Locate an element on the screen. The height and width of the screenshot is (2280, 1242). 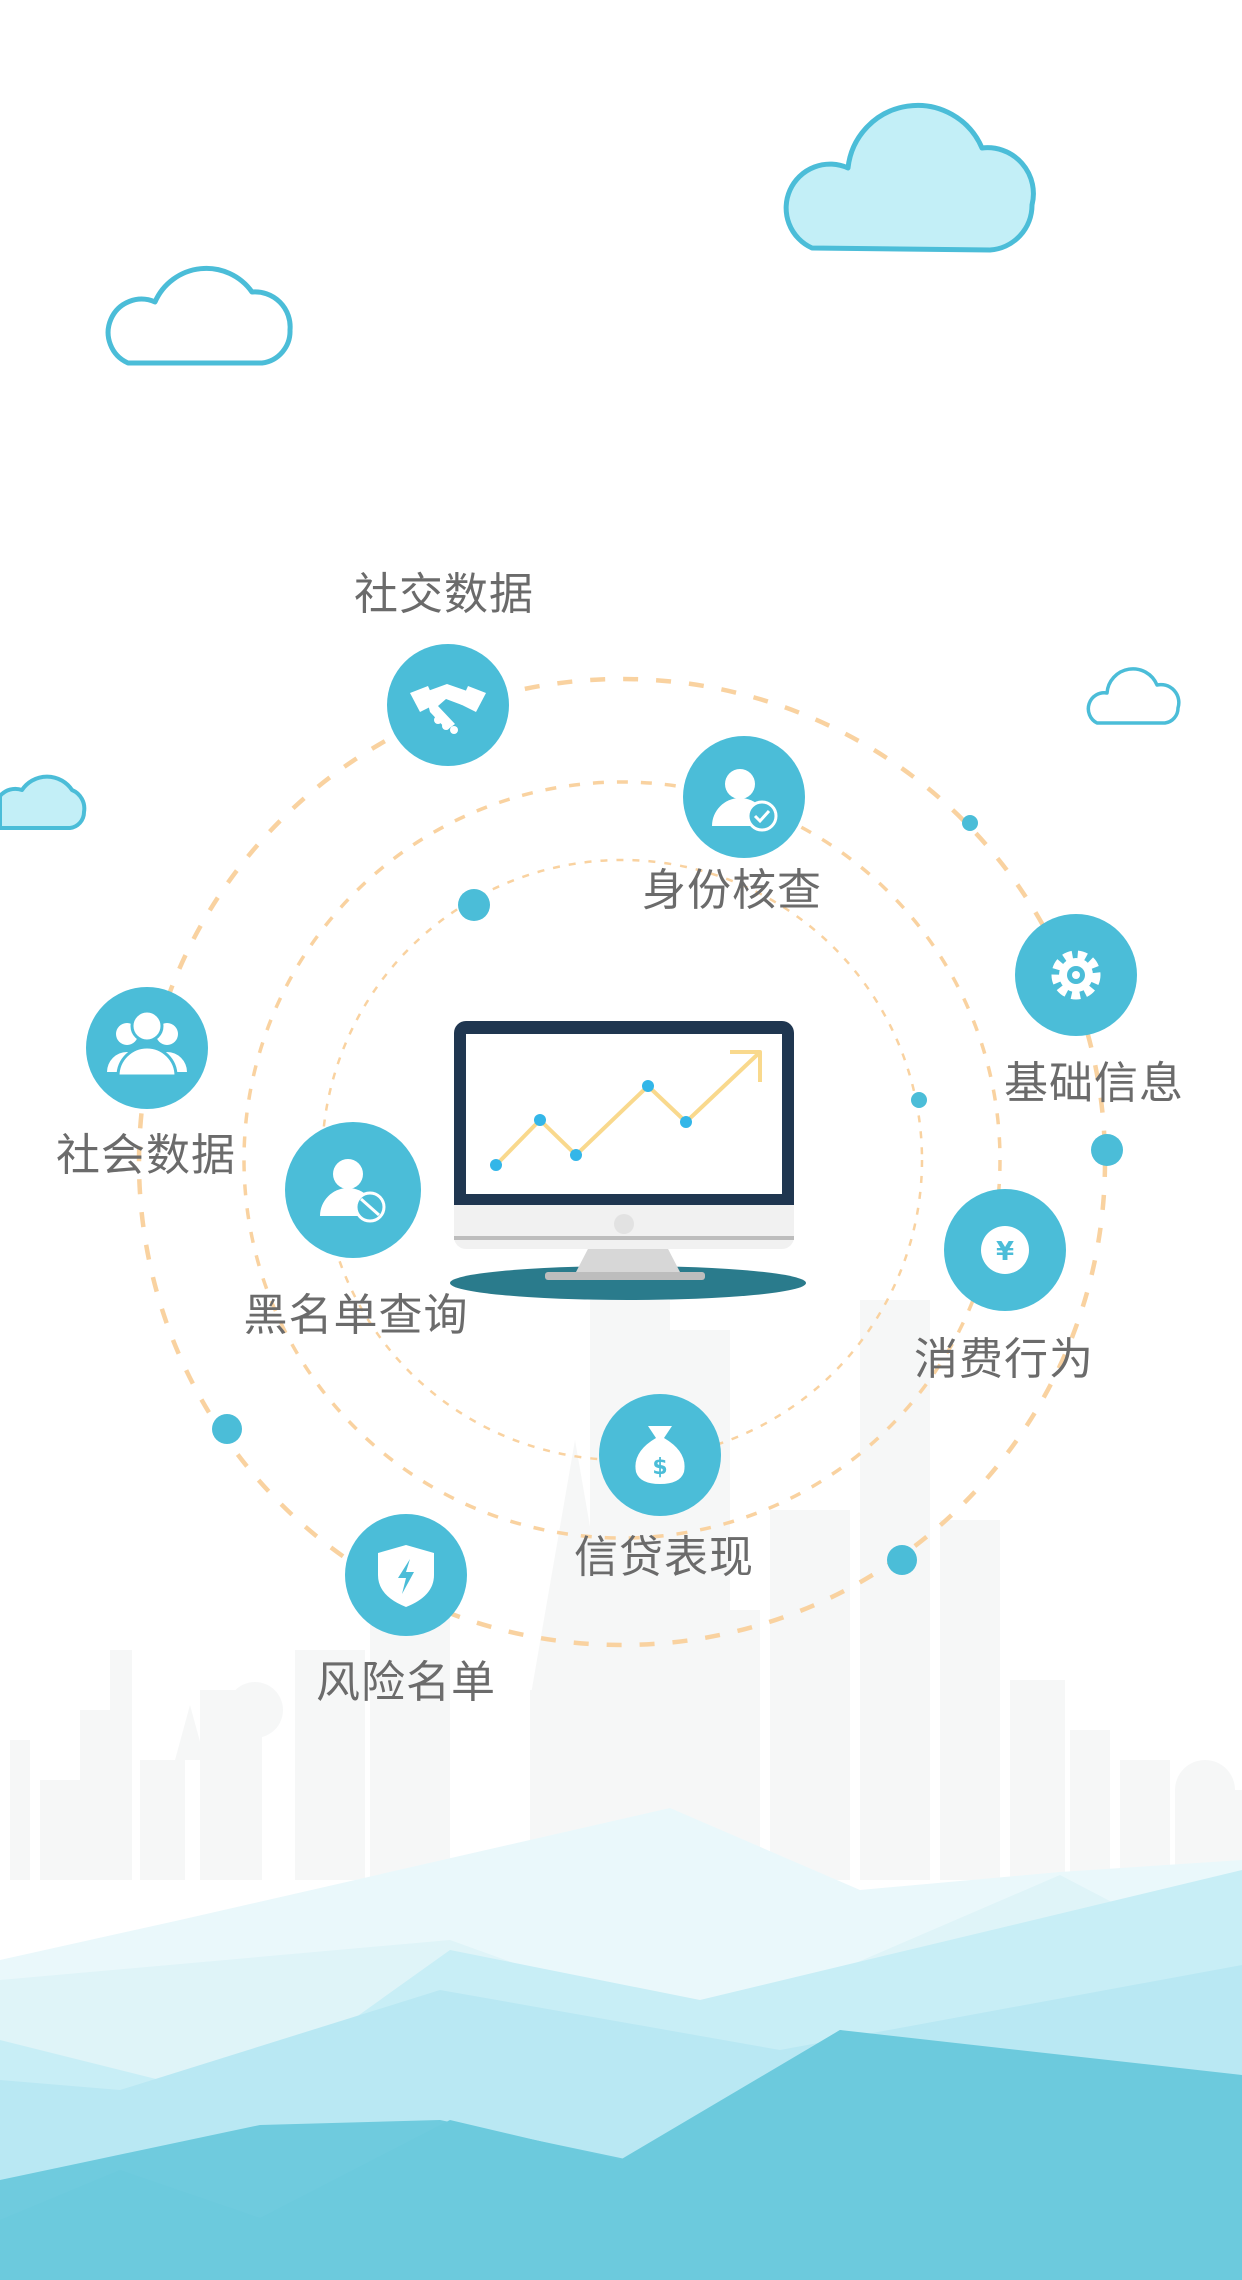
cloud-small-left is located at coordinates (43, 802).